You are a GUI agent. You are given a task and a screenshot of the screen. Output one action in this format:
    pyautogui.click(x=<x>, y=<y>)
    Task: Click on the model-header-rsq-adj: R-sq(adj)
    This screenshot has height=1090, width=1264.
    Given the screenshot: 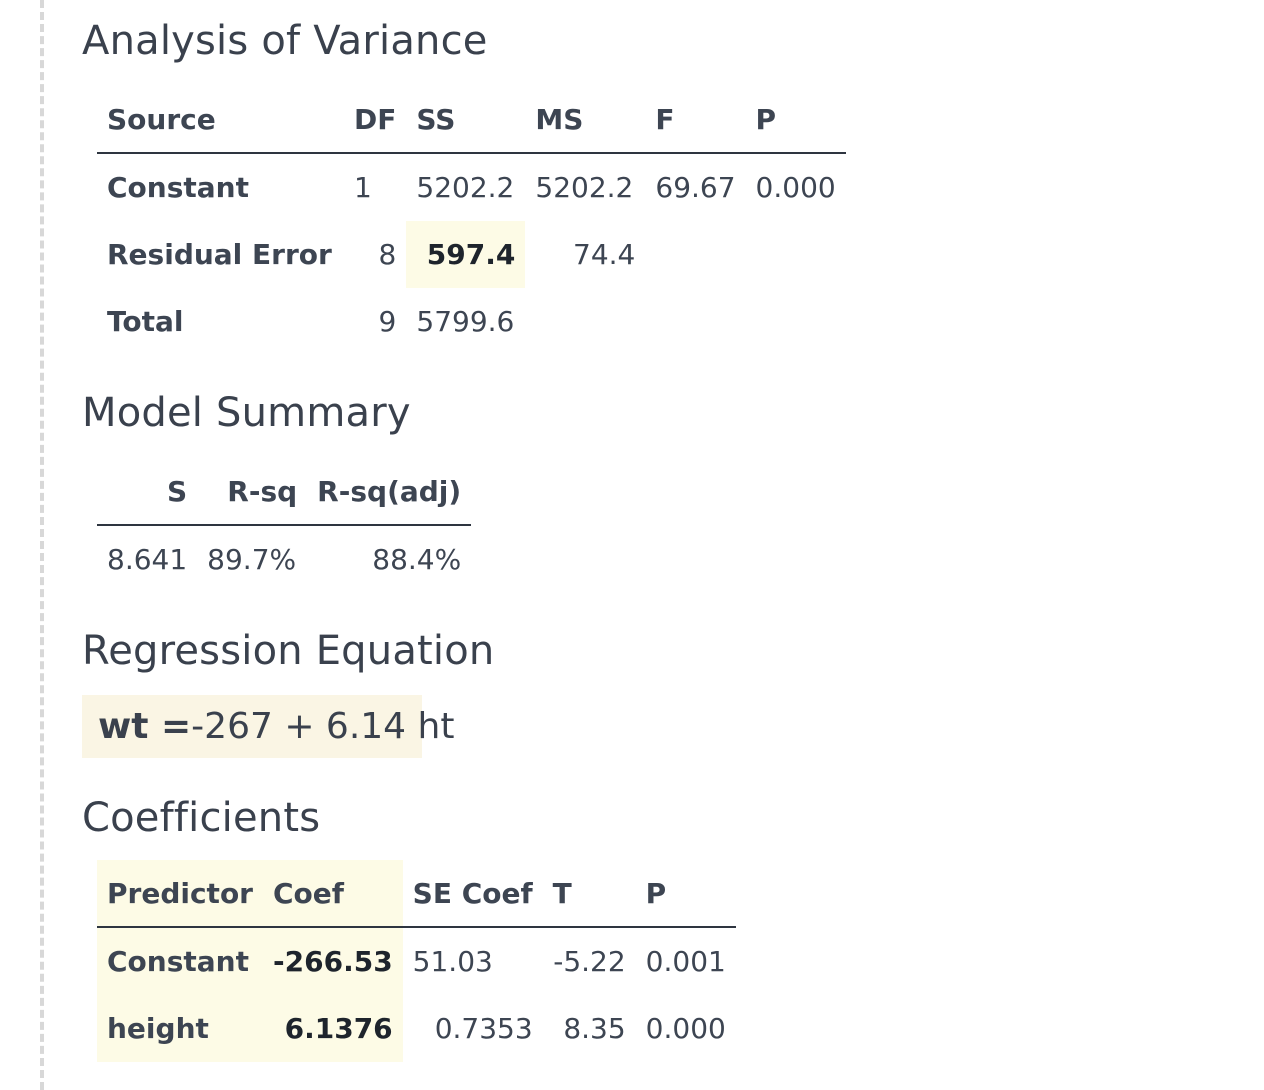 What is the action you would take?
    pyautogui.click(x=389, y=491)
    